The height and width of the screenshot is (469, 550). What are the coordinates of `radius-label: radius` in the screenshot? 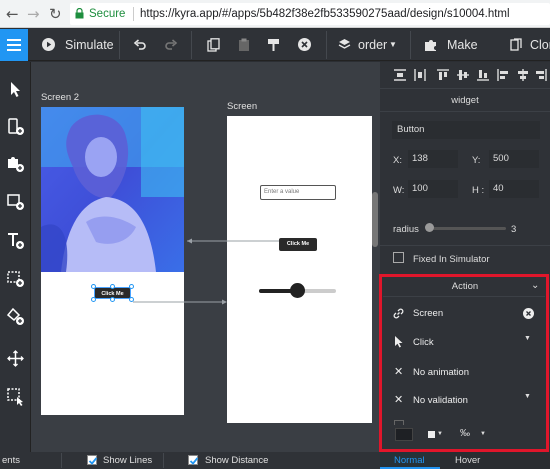 It's located at (406, 229).